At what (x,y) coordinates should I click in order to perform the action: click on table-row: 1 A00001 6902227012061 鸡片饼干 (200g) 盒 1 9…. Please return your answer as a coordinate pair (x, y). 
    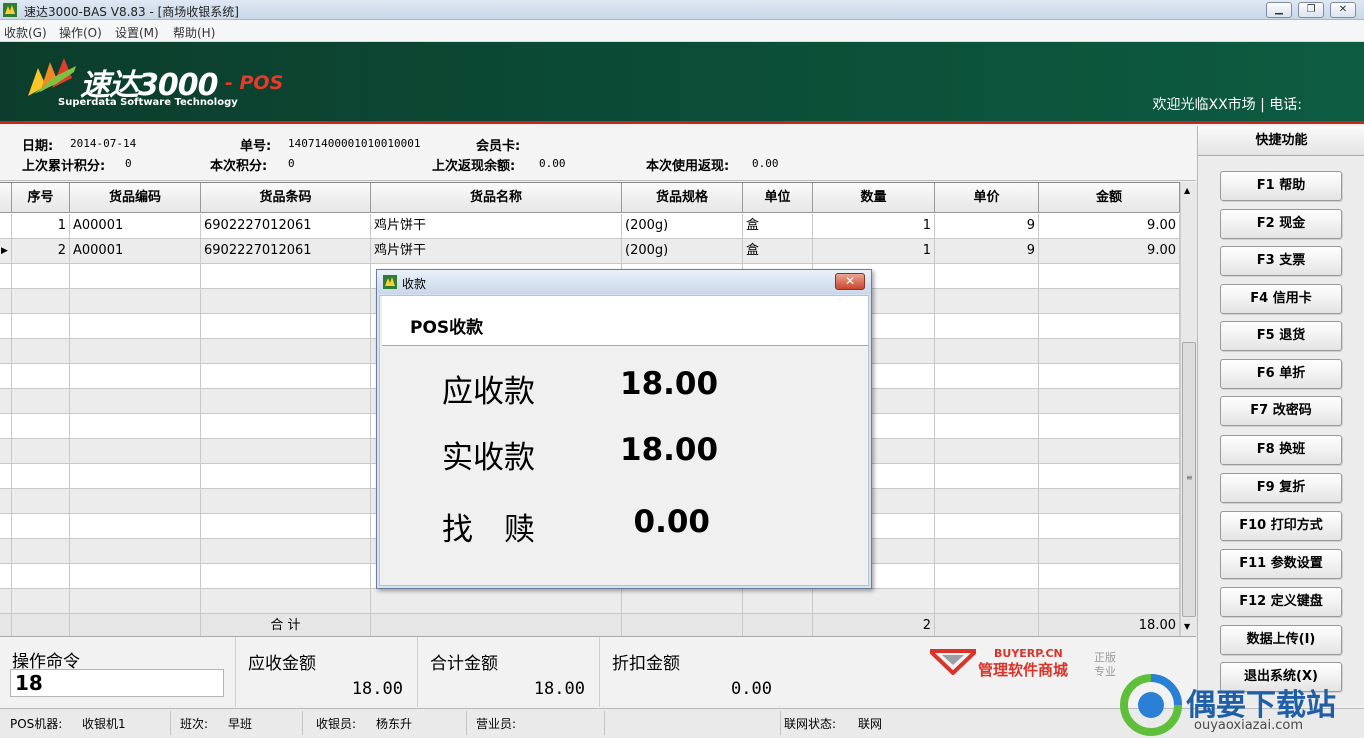
    Looking at the image, I should click on (590, 226).